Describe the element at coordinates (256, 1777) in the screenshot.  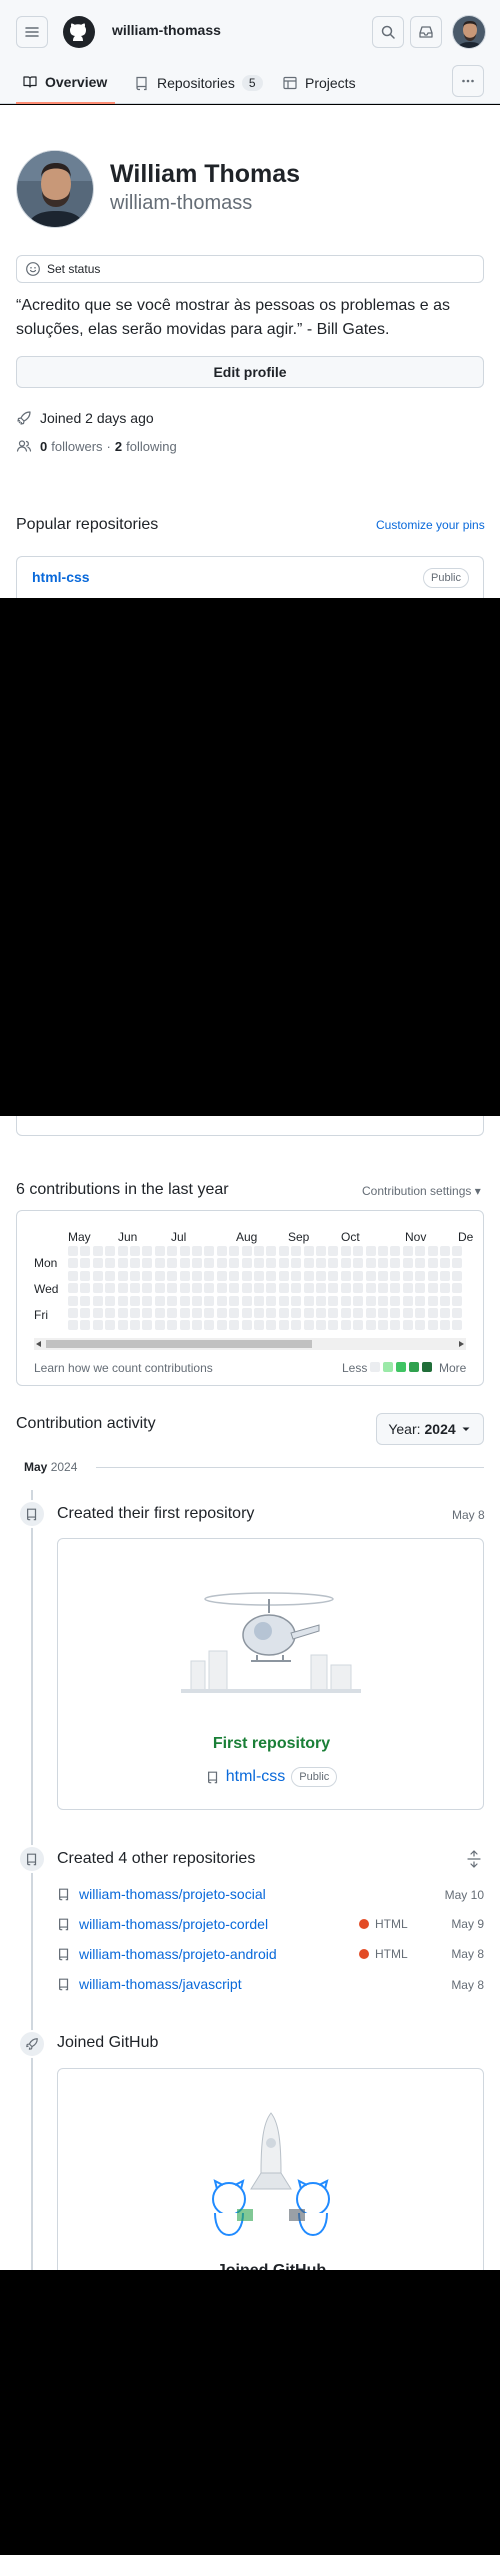
I see `first-repository-link: html-css` at that location.